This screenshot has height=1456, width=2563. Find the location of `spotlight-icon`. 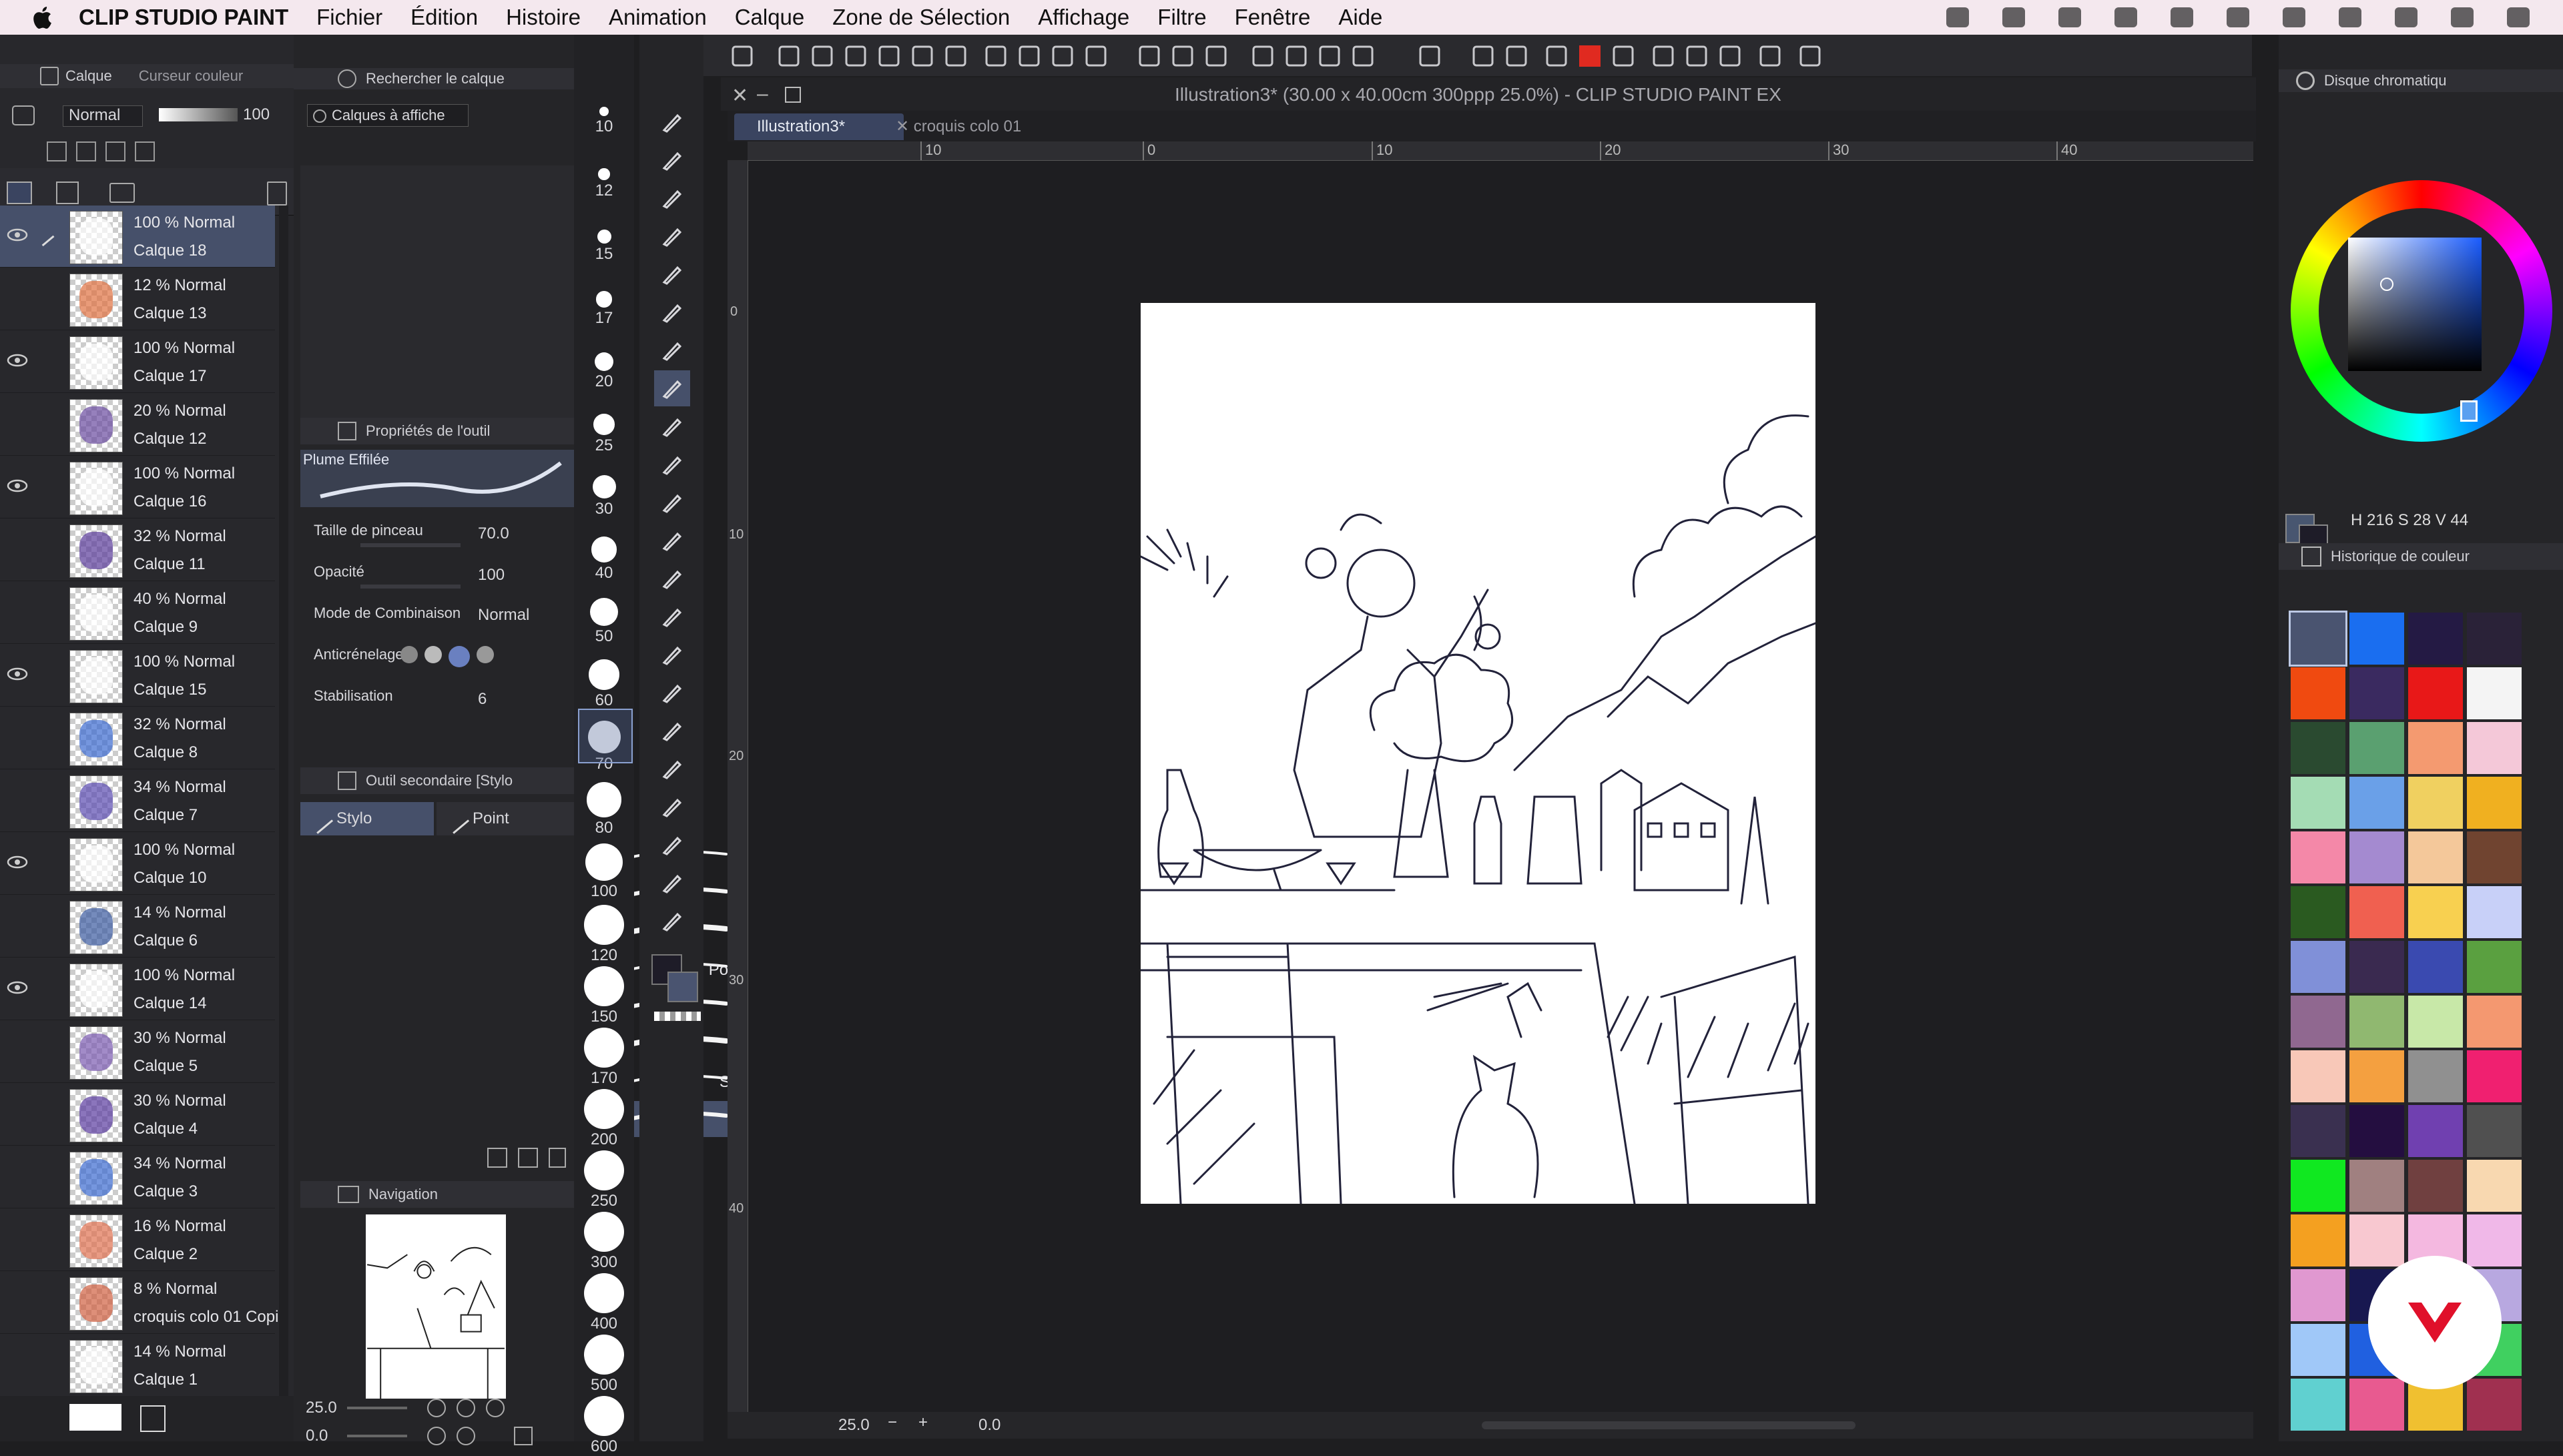

spotlight-icon is located at coordinates (2462, 17).